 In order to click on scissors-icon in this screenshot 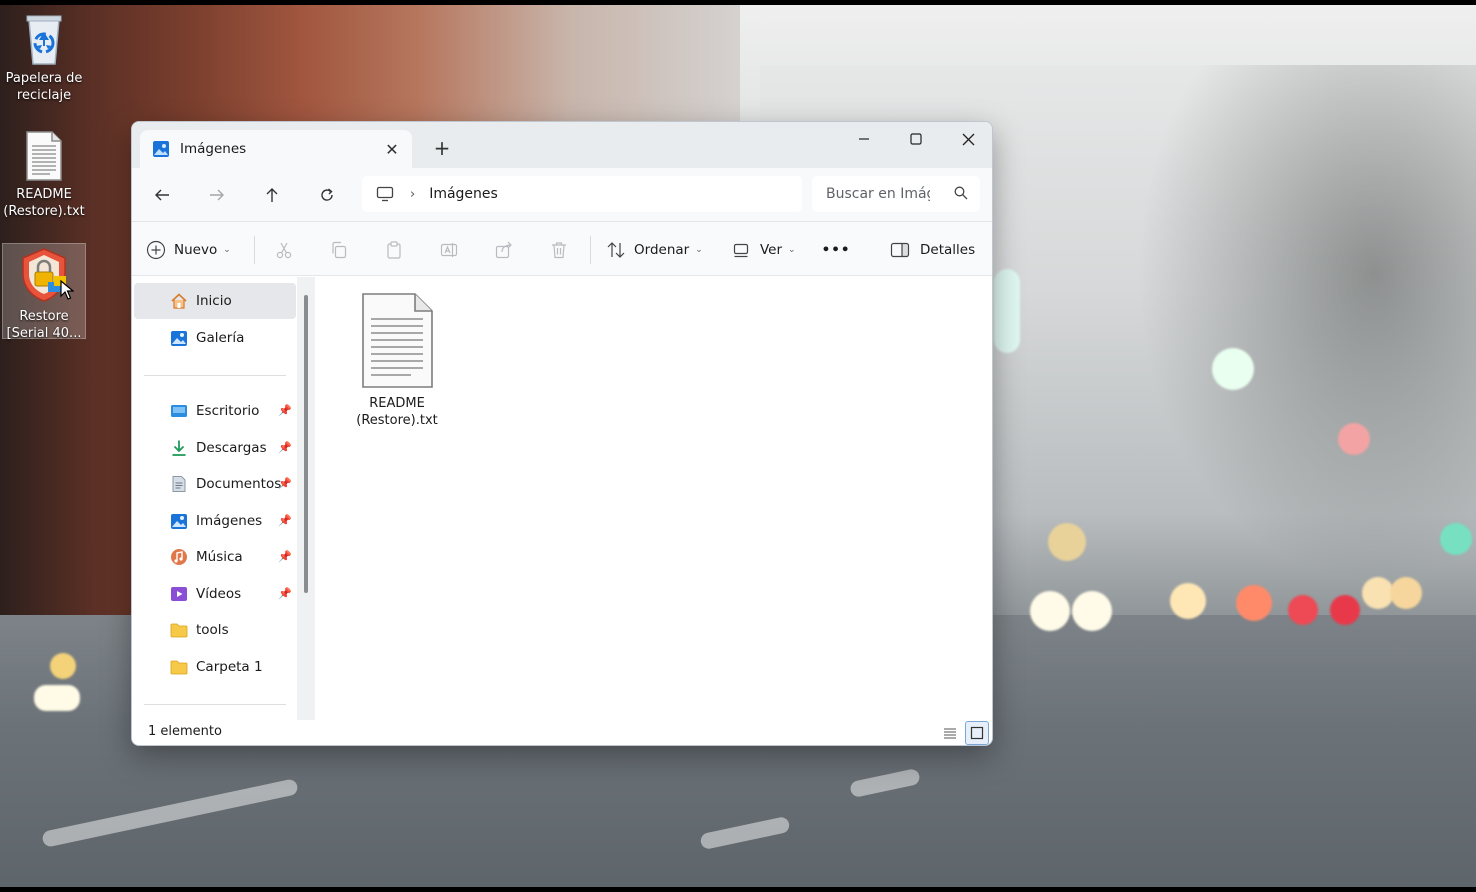, I will do `click(284, 250)`.